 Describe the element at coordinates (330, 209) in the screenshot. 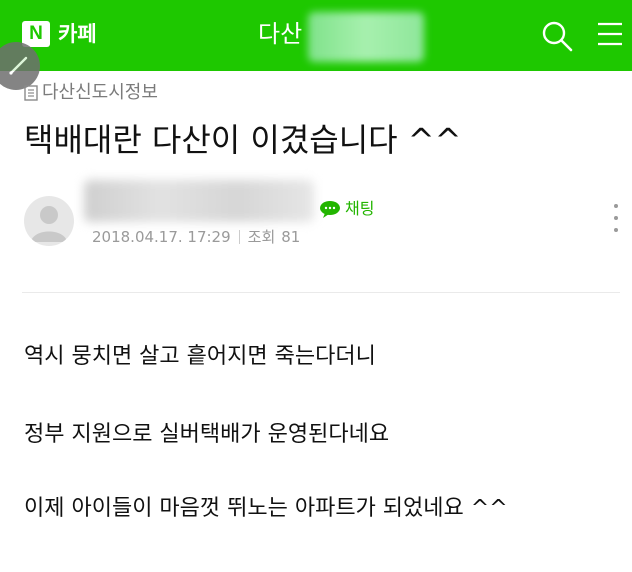

I see `chat-icon` at that location.